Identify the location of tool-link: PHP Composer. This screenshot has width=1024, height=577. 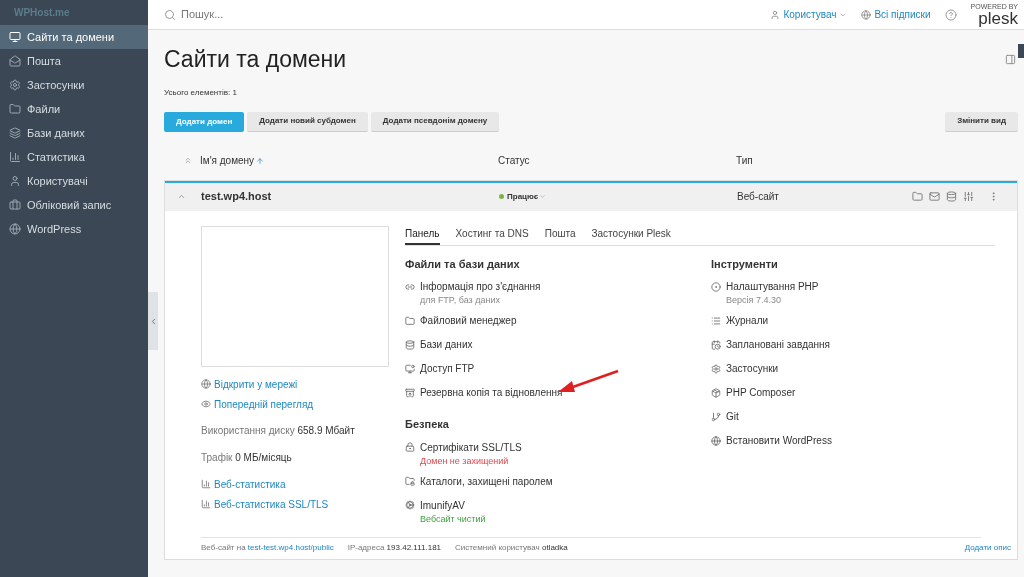
(859, 392).